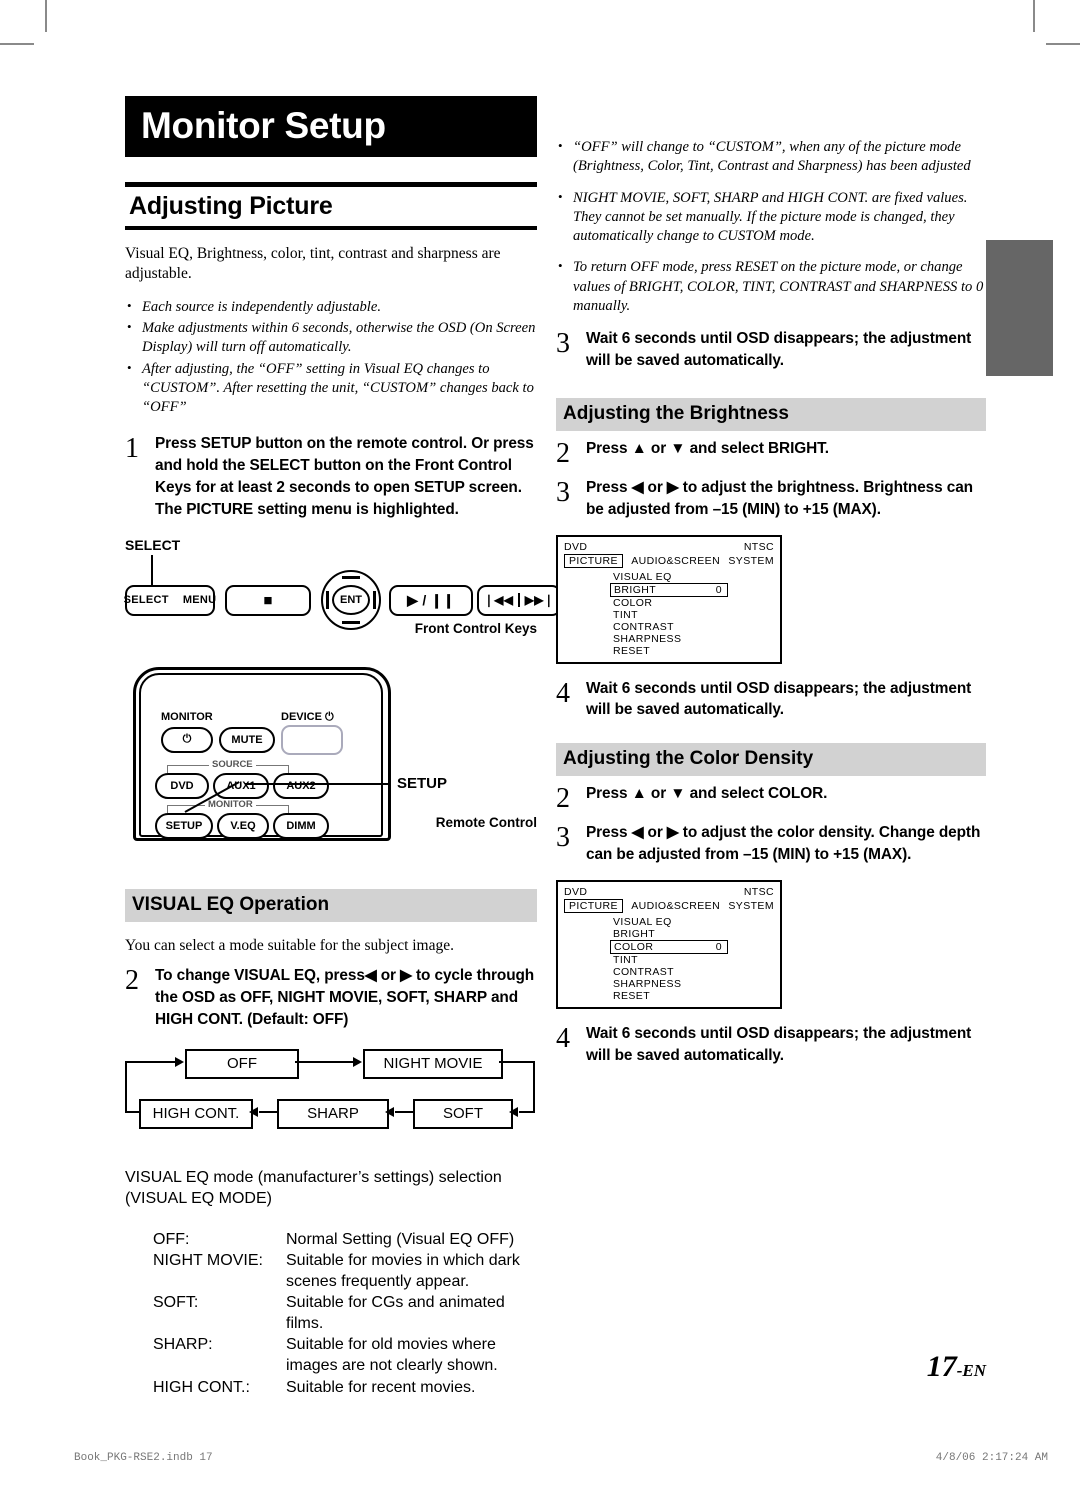 The height and width of the screenshot is (1485, 1080). What do you see at coordinates (433, 1063) in the screenshot?
I see `flow-node-night-movie: NIGHT MOVIE` at bounding box center [433, 1063].